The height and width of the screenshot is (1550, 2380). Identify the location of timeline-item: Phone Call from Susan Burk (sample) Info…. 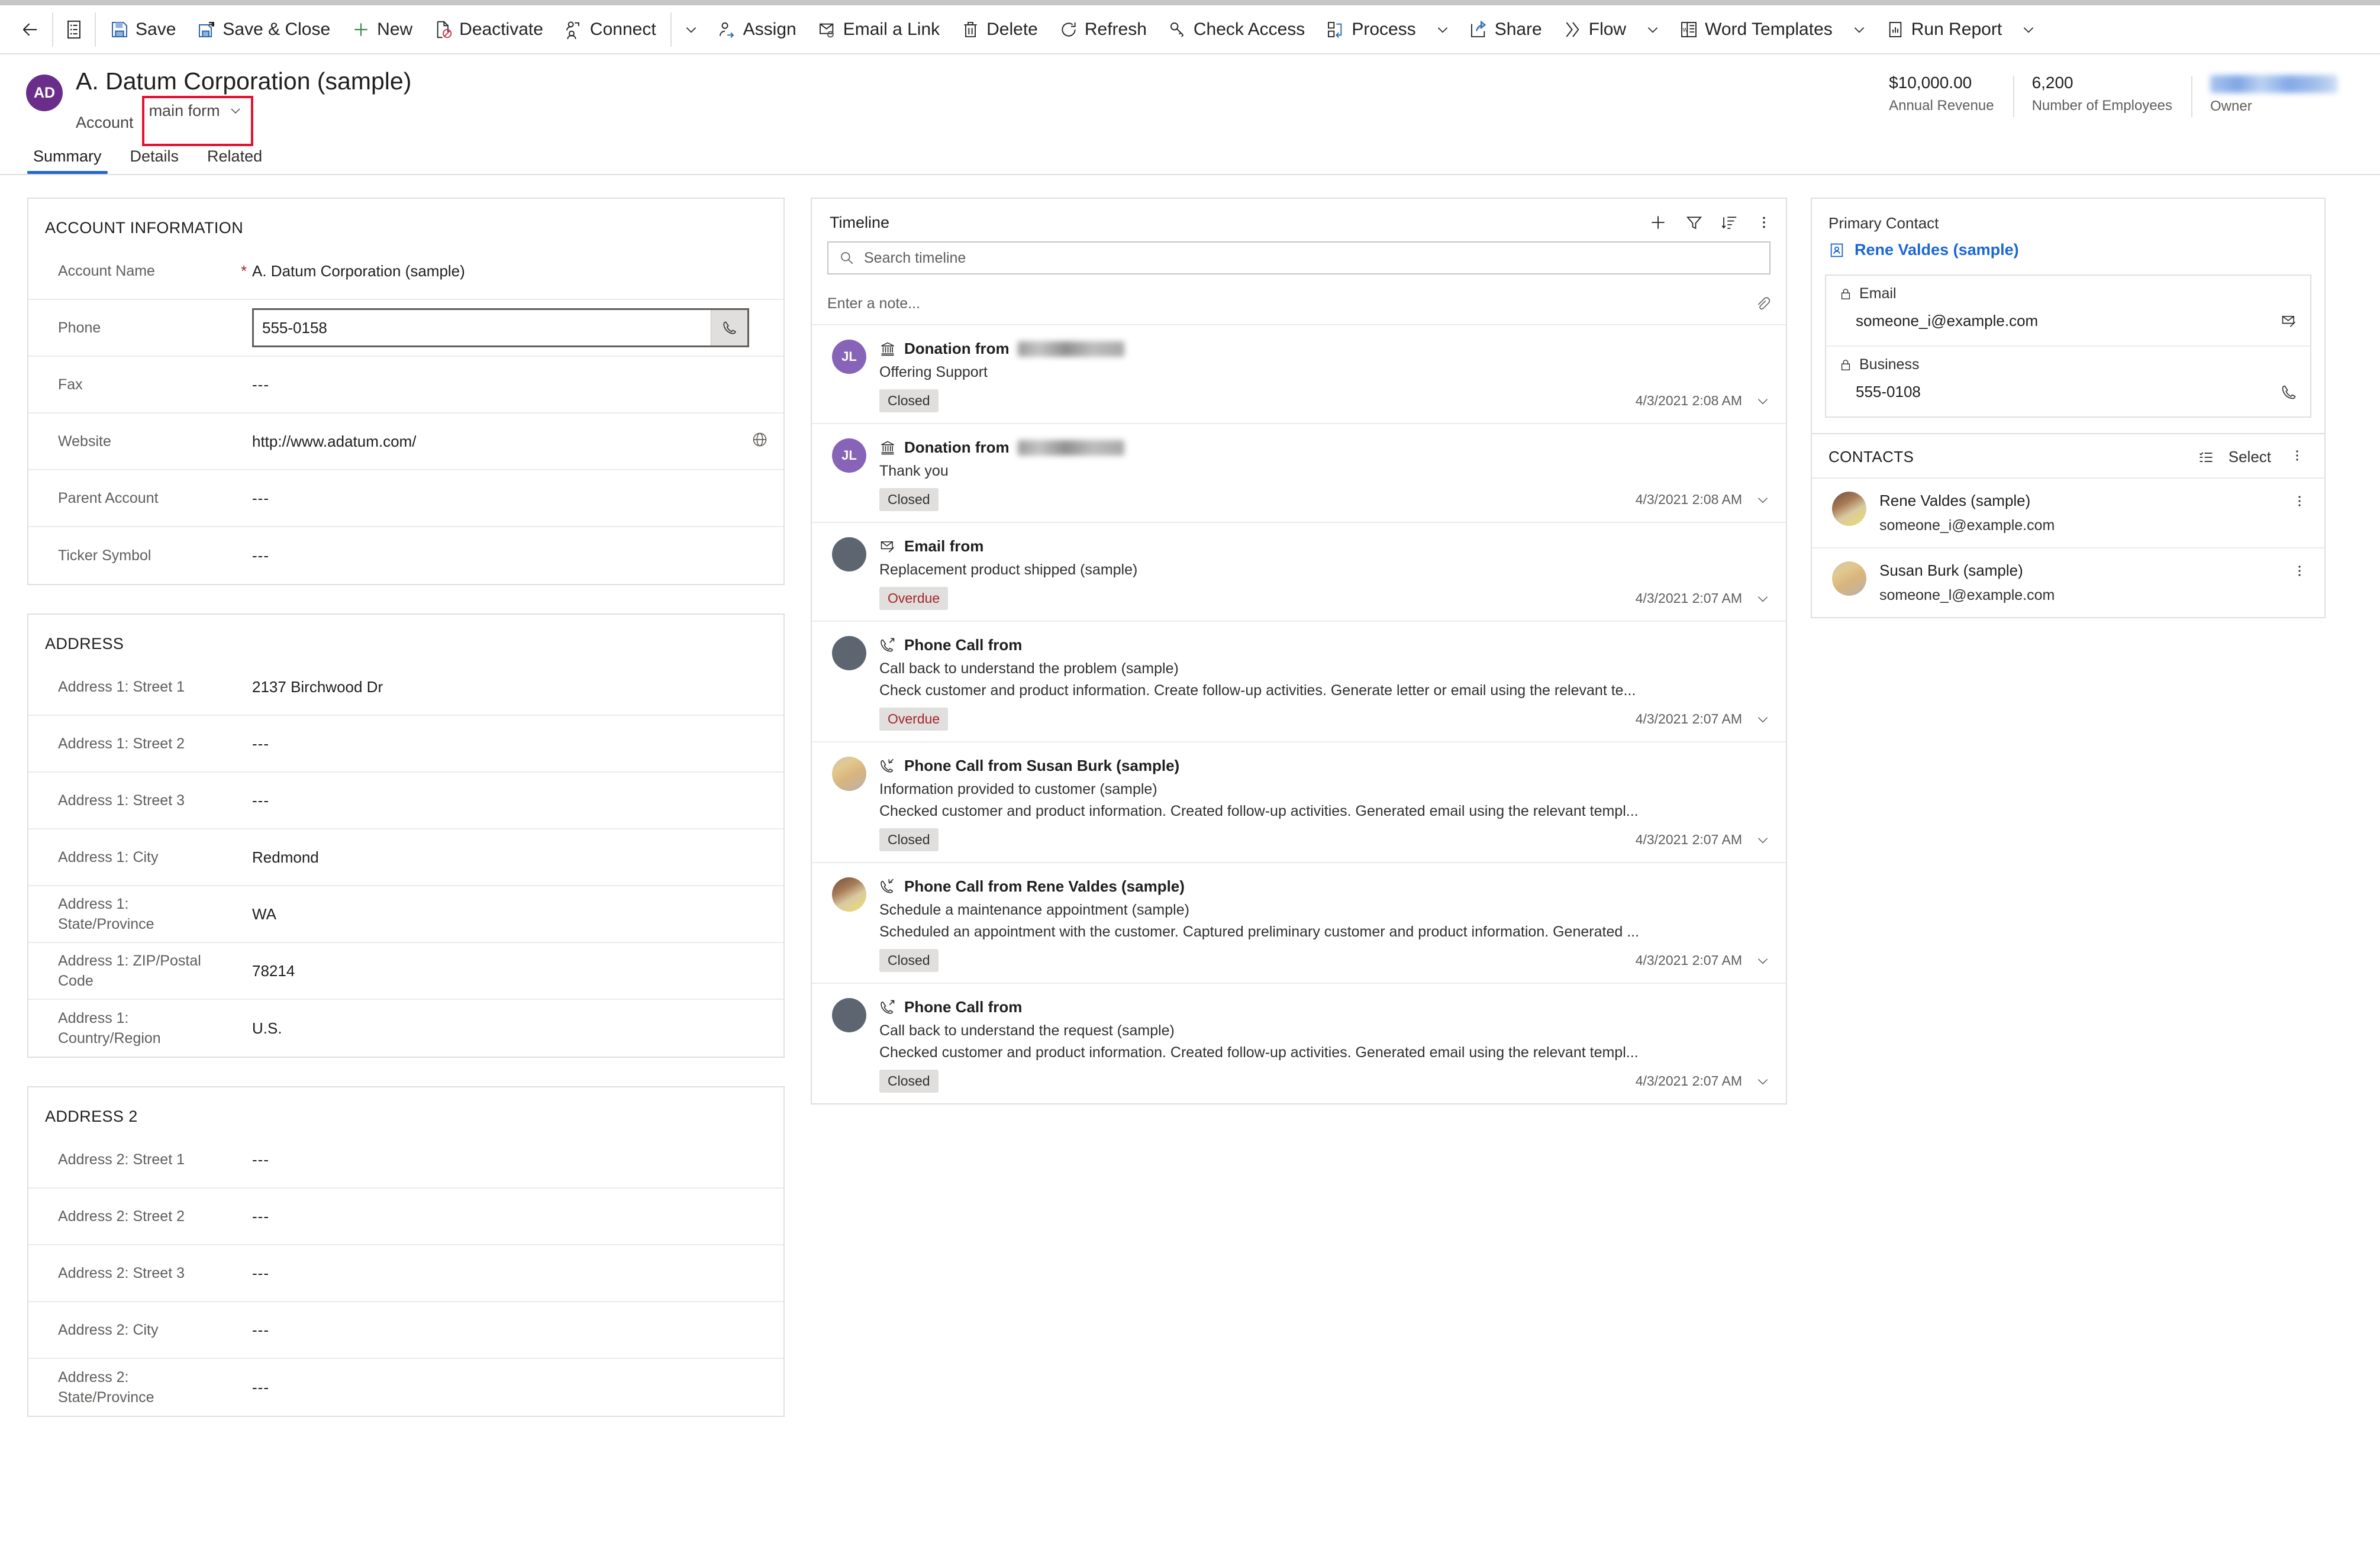
(1299, 802).